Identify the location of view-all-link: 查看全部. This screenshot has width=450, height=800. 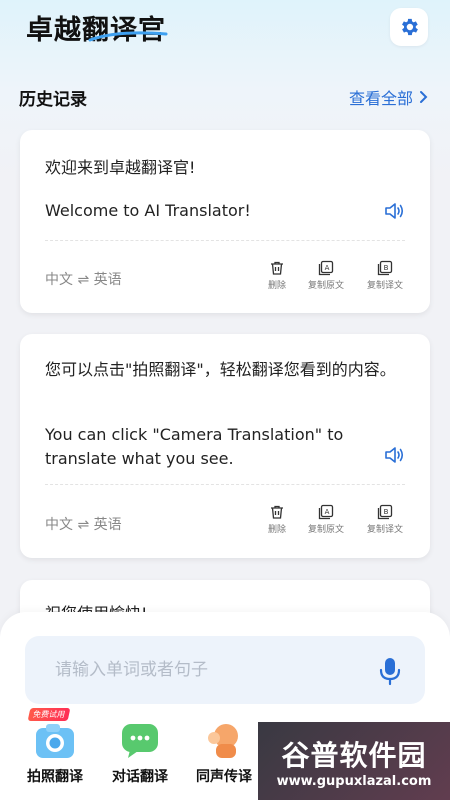
(388, 97).